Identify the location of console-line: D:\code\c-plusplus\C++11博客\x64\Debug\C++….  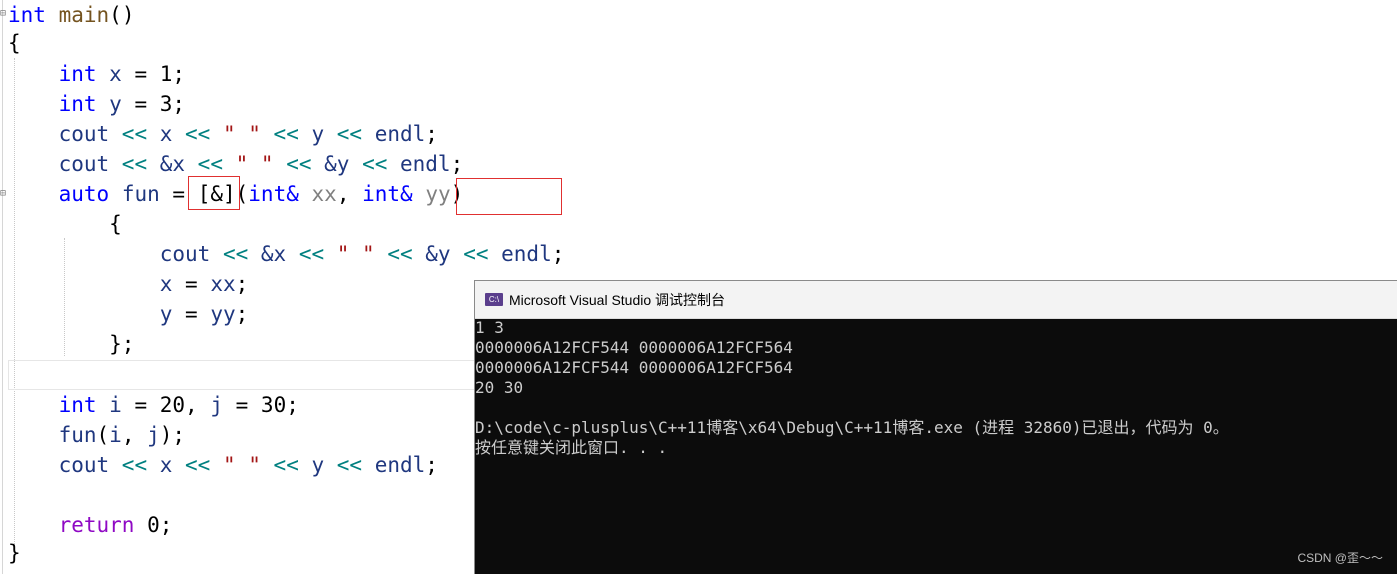
(852, 427).